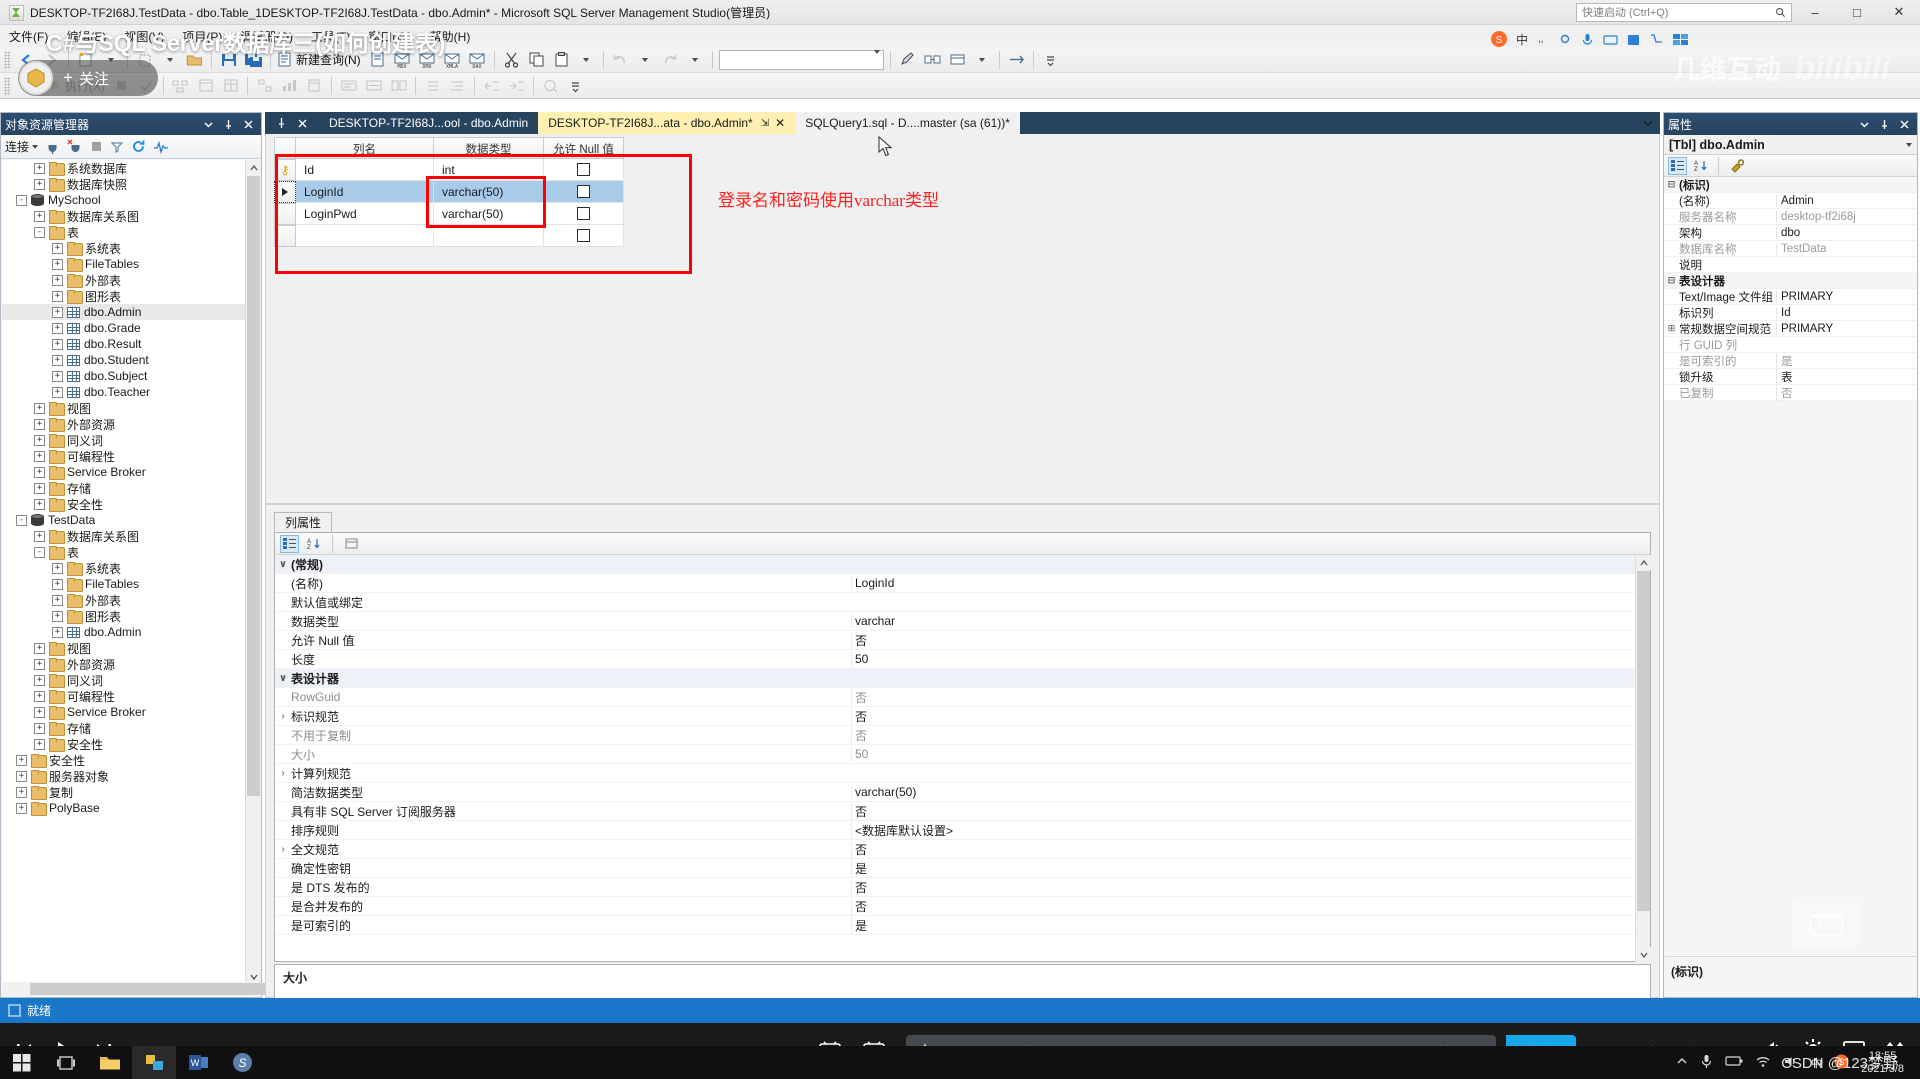 This screenshot has width=1920, height=1079. I want to click on follow-button-overlay: + 关注, so click(88, 78).